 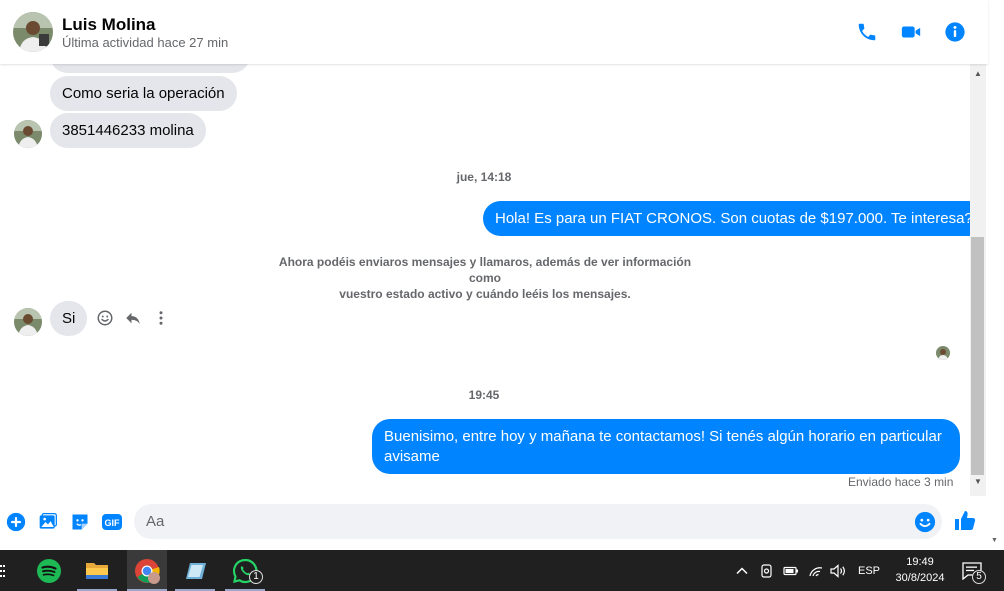 I want to click on notification-count-badge: 5, so click(x=979, y=577).